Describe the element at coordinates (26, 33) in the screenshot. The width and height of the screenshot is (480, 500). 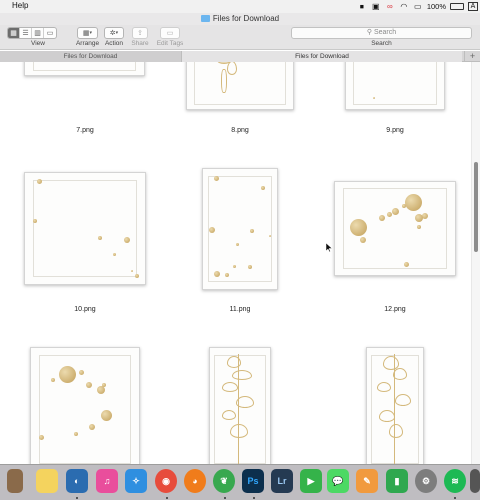
I see `list-view-icon: ☰` at that location.